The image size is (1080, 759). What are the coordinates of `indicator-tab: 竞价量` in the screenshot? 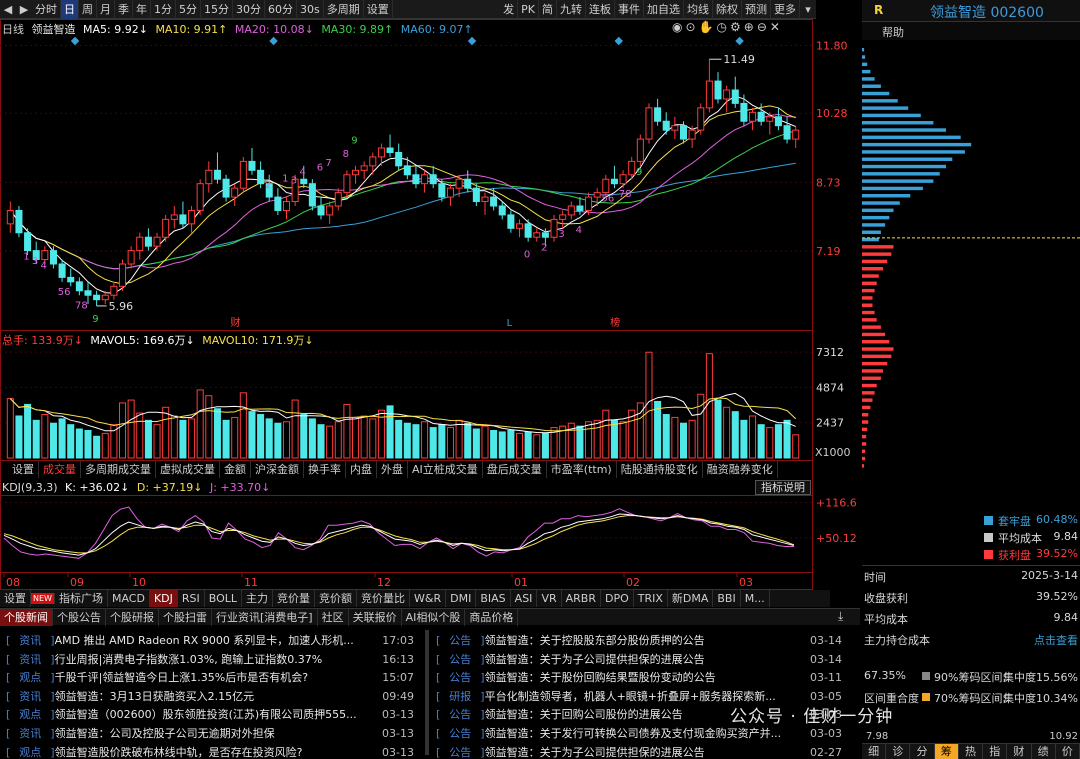 It's located at (294, 598).